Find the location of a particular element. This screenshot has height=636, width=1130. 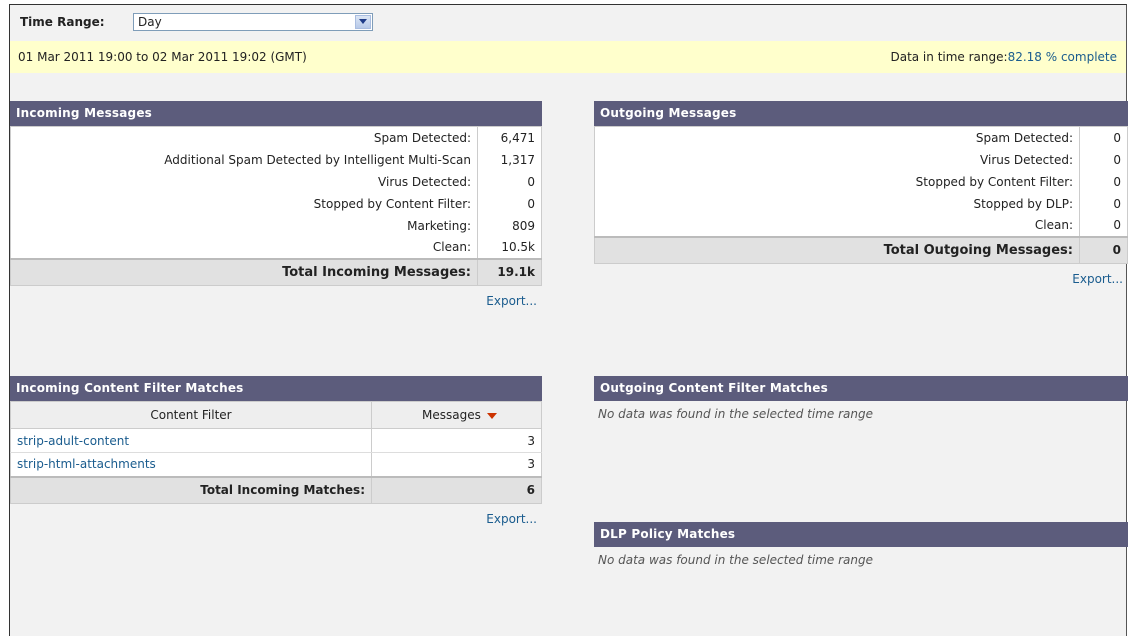

table-row: Marketing: 809 is located at coordinates (276, 225).